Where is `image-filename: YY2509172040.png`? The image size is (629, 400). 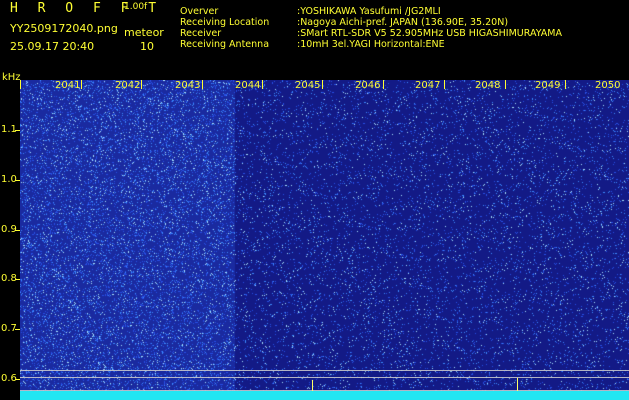 image-filename: YY2509172040.png is located at coordinates (64, 28).